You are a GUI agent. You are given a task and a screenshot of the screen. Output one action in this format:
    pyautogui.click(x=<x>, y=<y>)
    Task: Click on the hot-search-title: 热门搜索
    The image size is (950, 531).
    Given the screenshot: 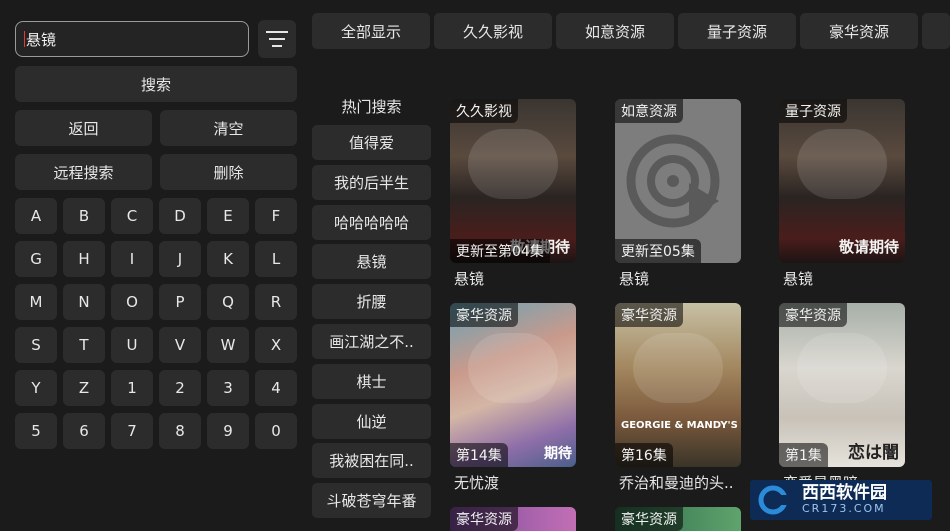 What is the action you would take?
    pyautogui.click(x=371, y=107)
    